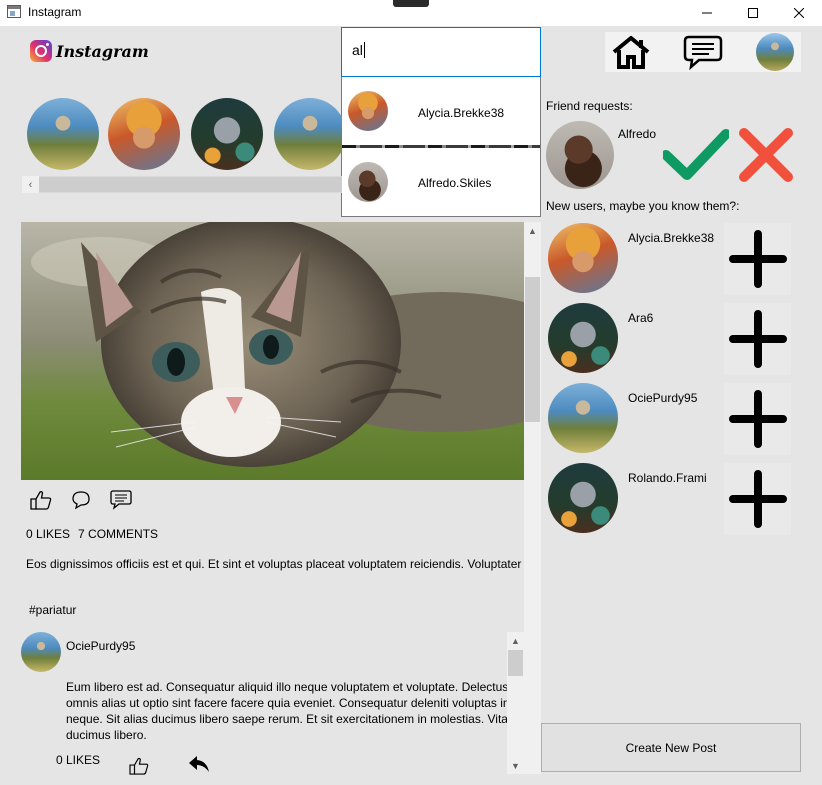 This screenshot has width=822, height=785. I want to click on comment-likes: 0 LIKES, so click(78, 760).